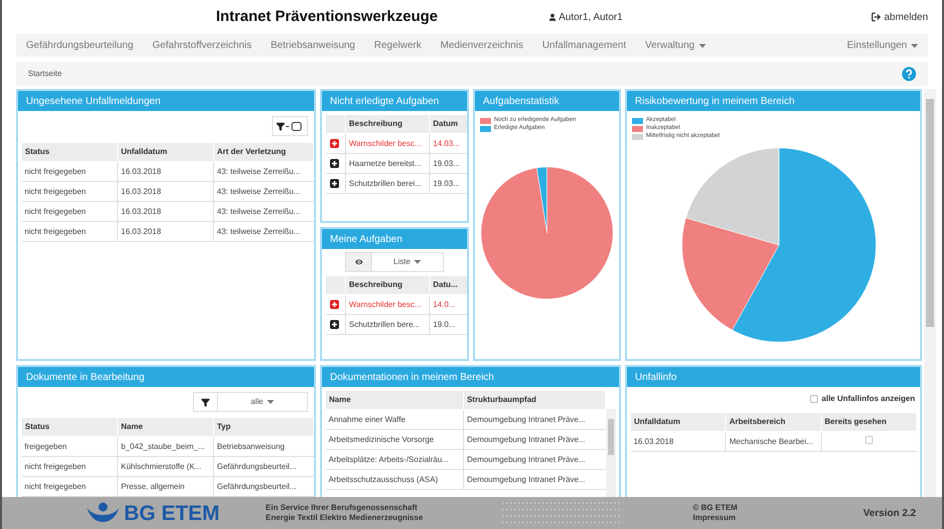 This screenshot has width=944, height=529. What do you see at coordinates (868, 399) in the screenshot?
I see `checkbox-label: alle Unfallinfos anzeigen` at bounding box center [868, 399].